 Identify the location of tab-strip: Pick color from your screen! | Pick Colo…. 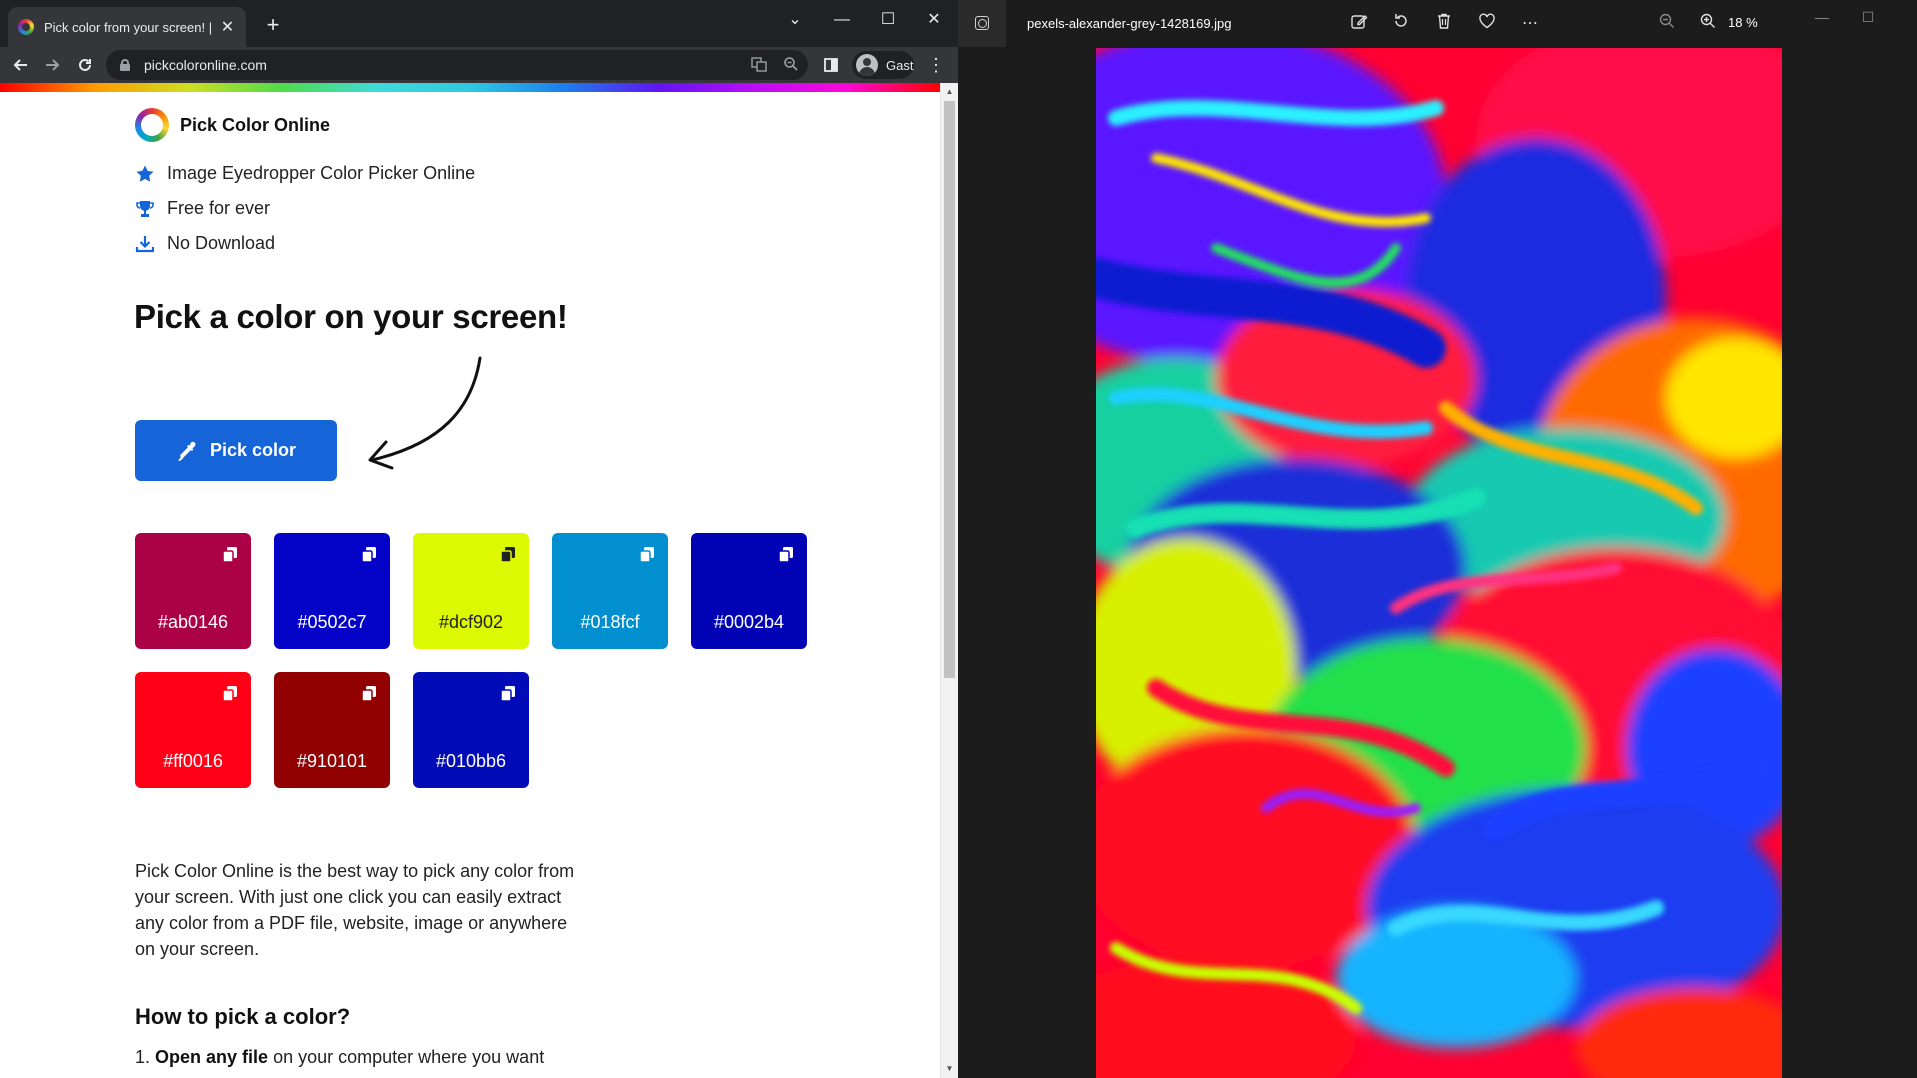
(479, 23).